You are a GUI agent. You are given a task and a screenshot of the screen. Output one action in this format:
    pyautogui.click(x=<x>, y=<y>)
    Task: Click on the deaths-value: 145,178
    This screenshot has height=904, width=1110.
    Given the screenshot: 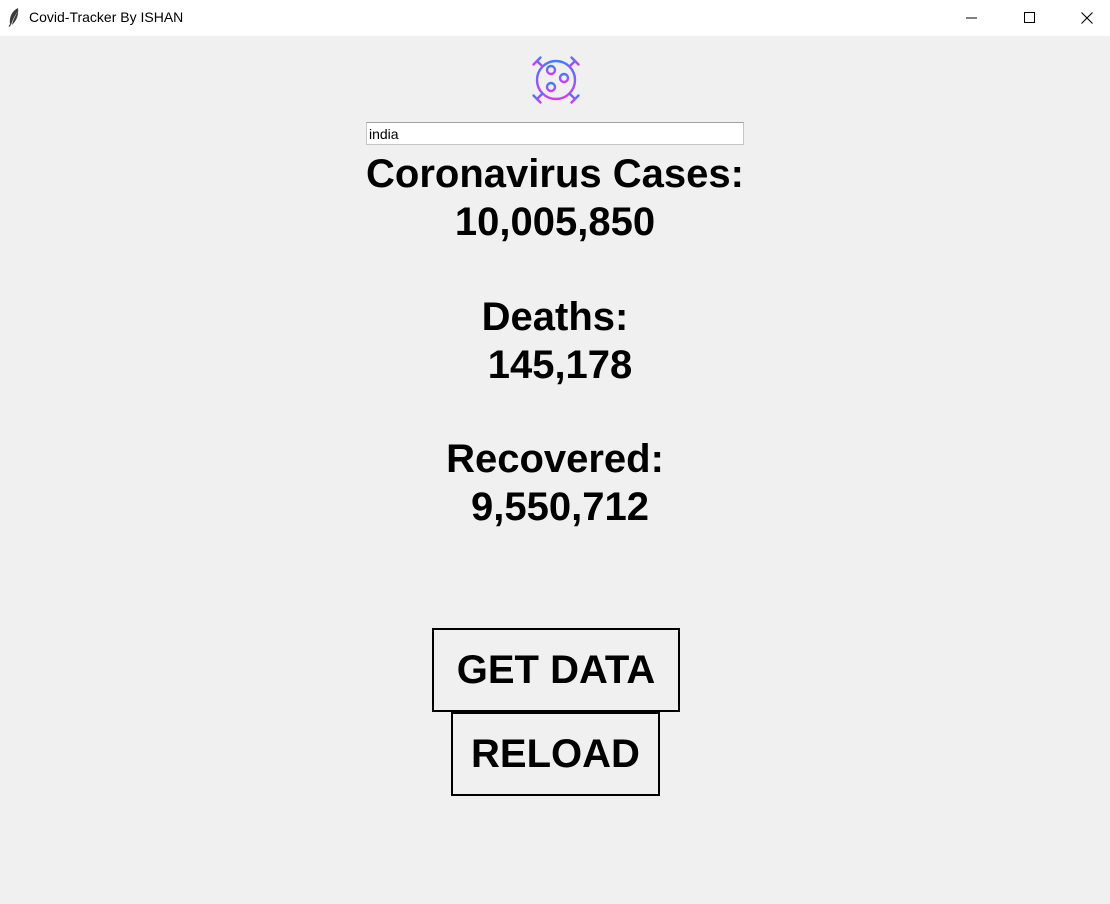 What is the action you would take?
    pyautogui.click(x=560, y=365)
    